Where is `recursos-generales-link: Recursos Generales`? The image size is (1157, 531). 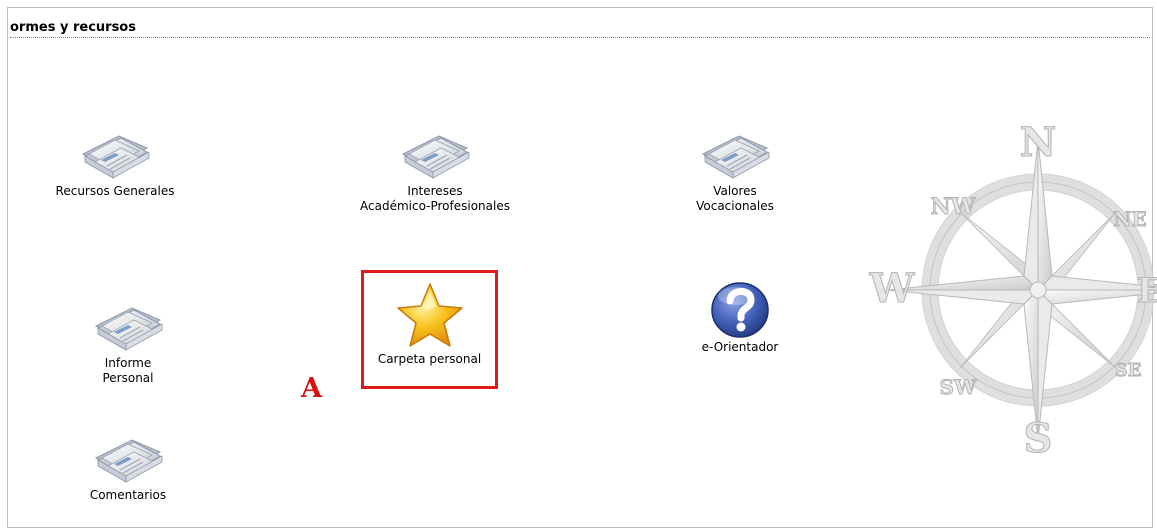 recursos-generales-link: Recursos Generales is located at coordinates (115, 161).